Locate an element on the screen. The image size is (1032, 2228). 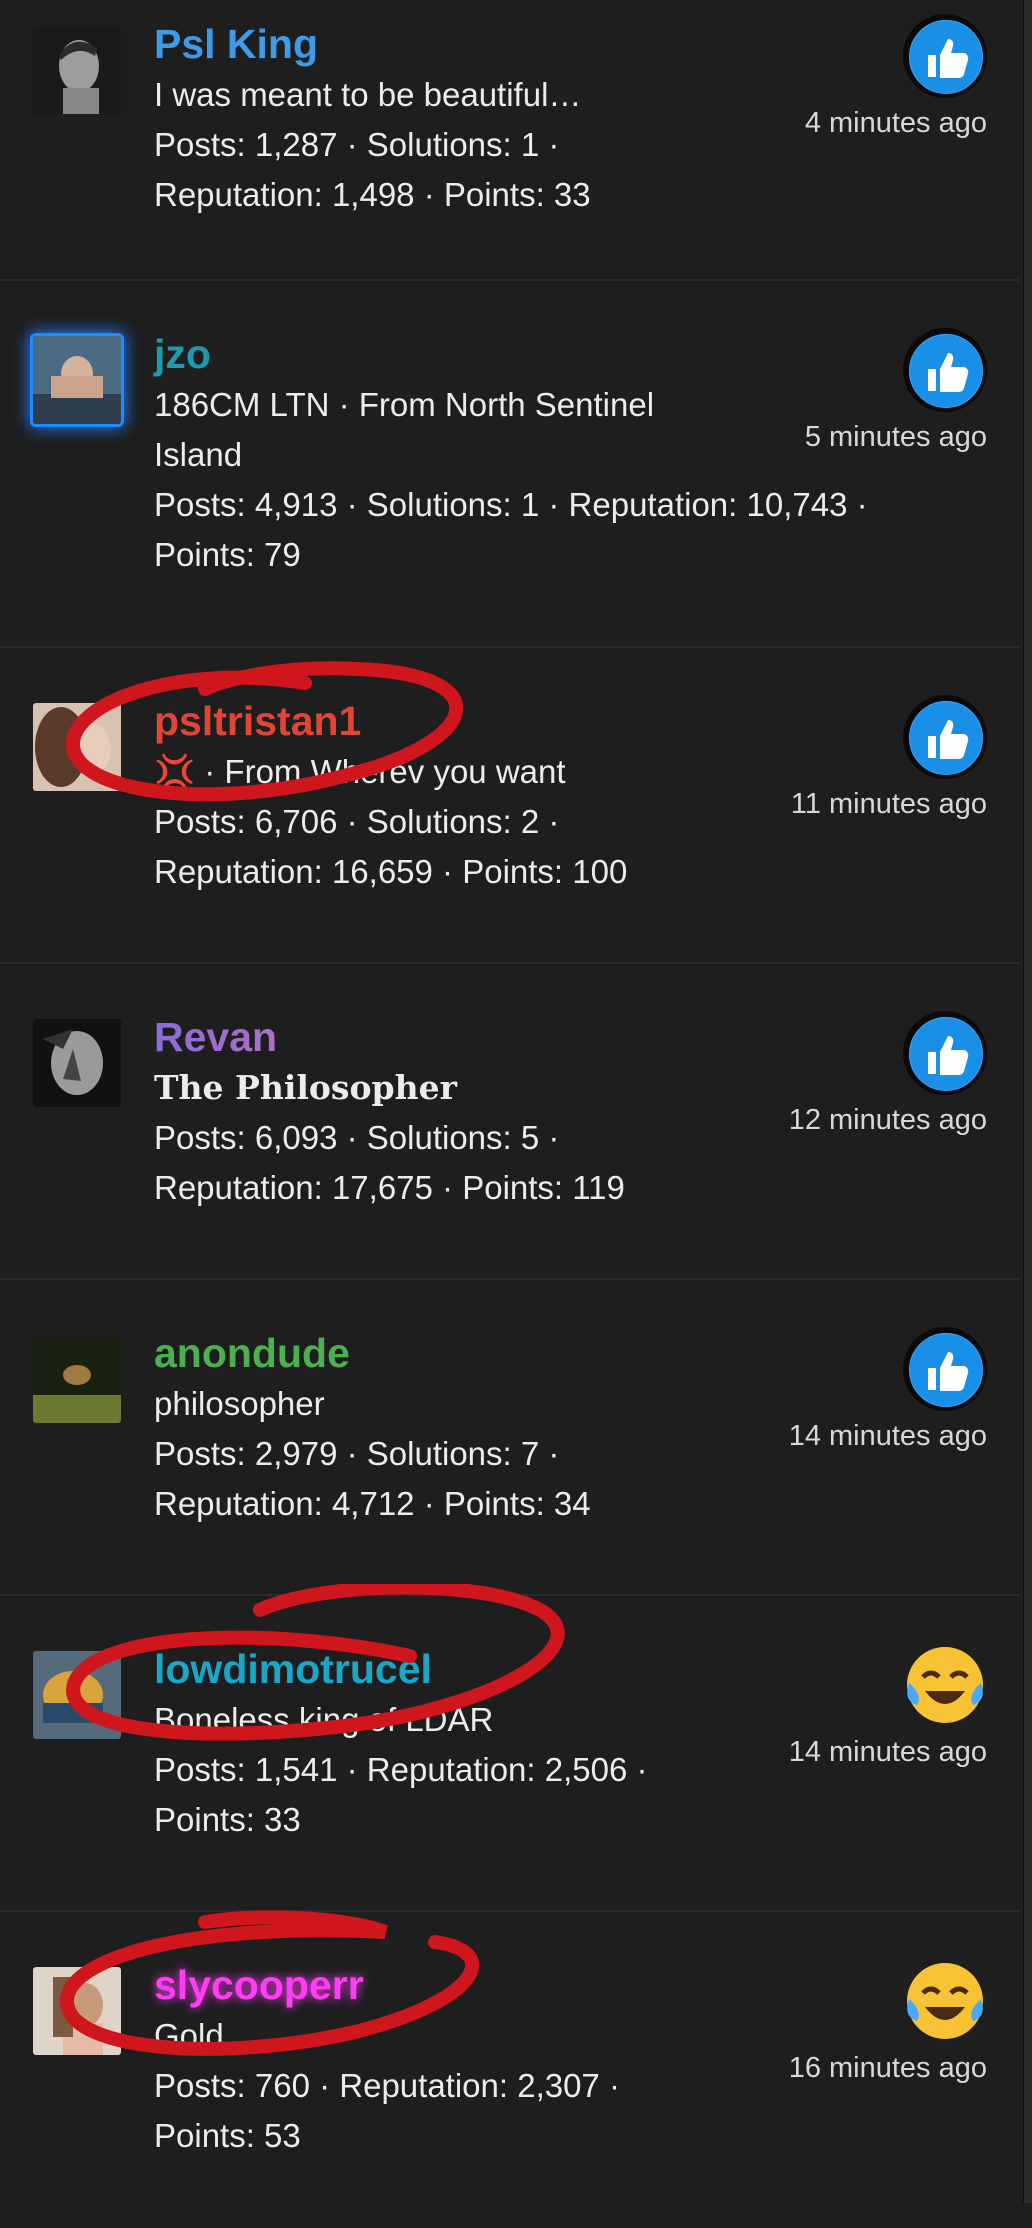
user-stats: Reputation: 16,659 · Points: 100 is located at coordinates (391, 871).